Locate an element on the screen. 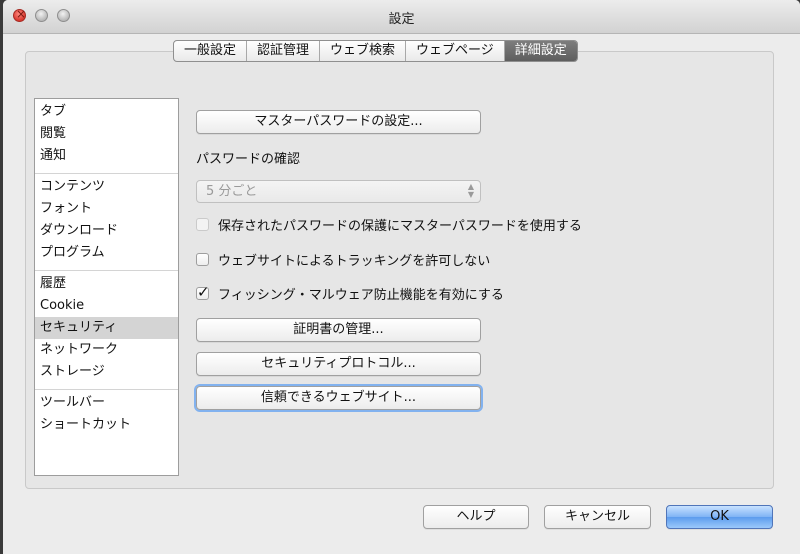 The image size is (800, 554). sidebar-item-browsing: 閲覧 is located at coordinates (106, 134).